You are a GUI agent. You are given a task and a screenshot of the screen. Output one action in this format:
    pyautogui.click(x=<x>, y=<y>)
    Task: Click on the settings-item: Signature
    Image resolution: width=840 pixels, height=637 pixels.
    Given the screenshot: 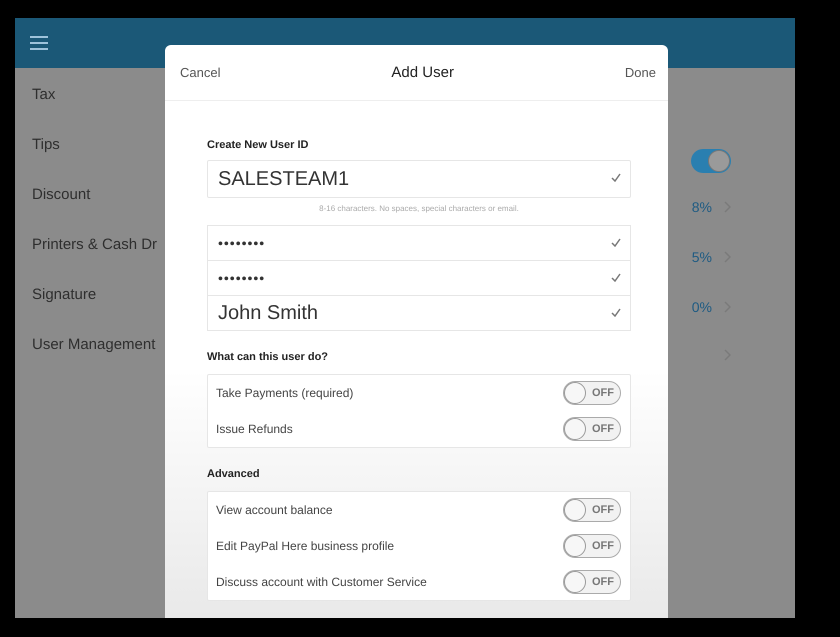 What is the action you would take?
    pyautogui.click(x=64, y=294)
    